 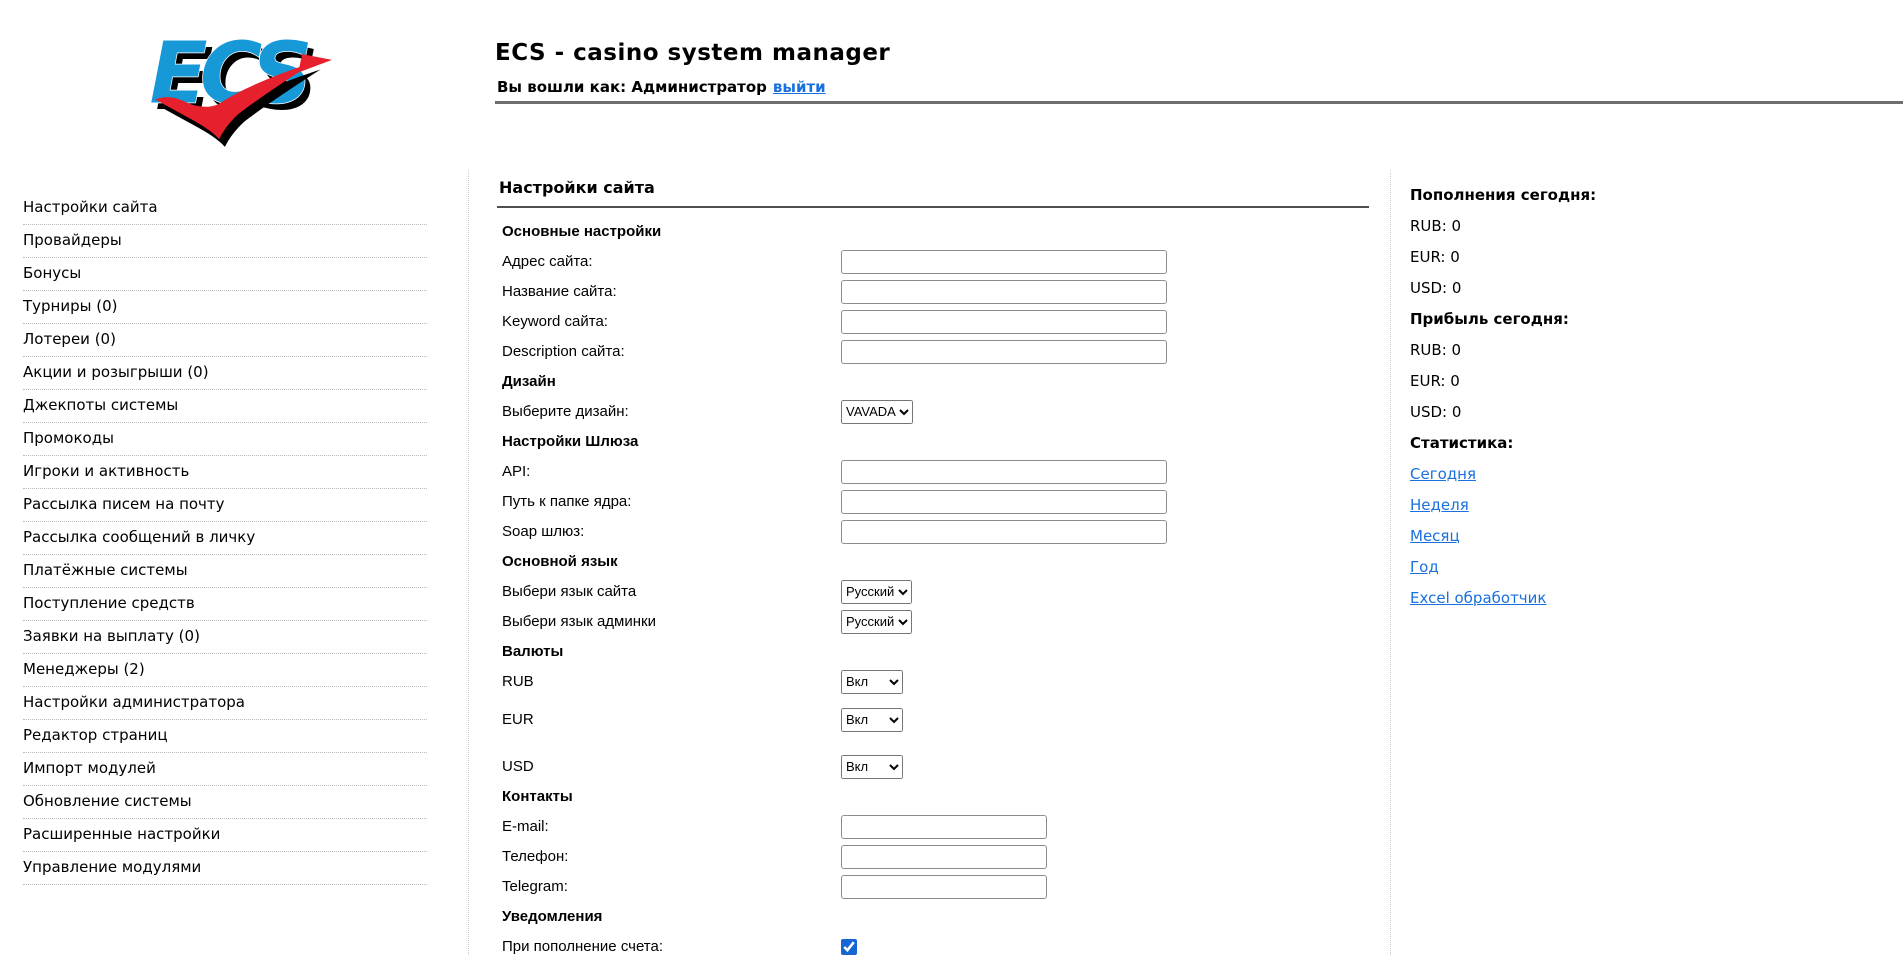 I want to click on login-status: Вы вошли как: Администратор выйти, so click(x=661, y=87).